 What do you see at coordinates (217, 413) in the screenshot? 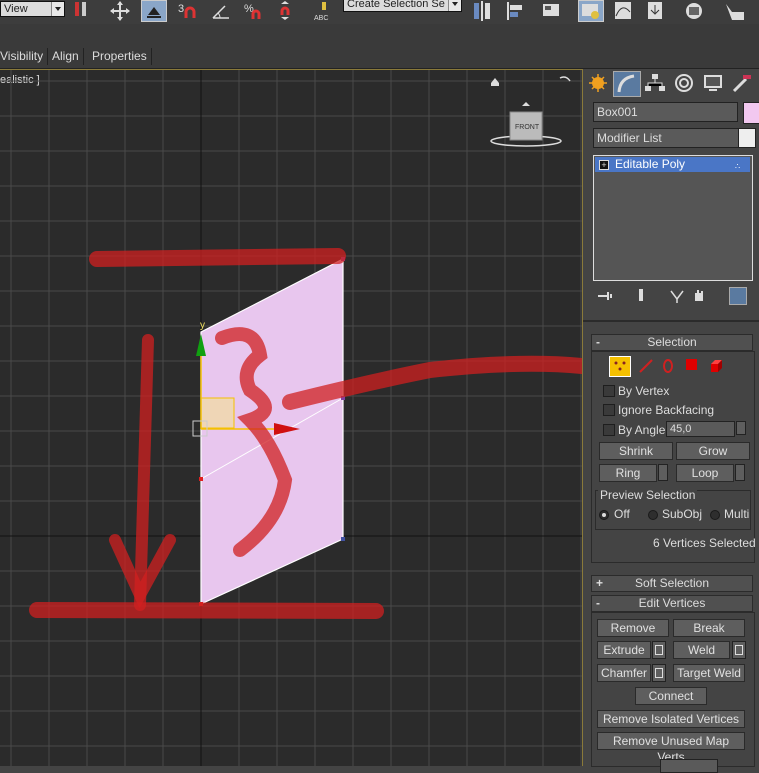
I see `gizmo-plane-handle` at bounding box center [217, 413].